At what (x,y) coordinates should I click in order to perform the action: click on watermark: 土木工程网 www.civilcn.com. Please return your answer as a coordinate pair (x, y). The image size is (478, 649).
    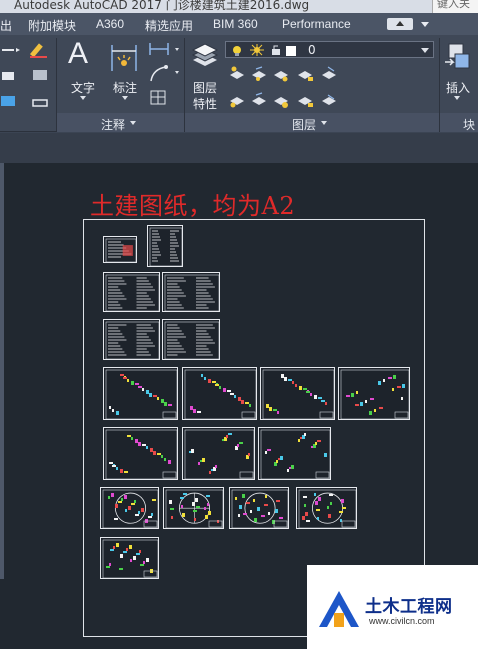
    Looking at the image, I should click on (392, 607).